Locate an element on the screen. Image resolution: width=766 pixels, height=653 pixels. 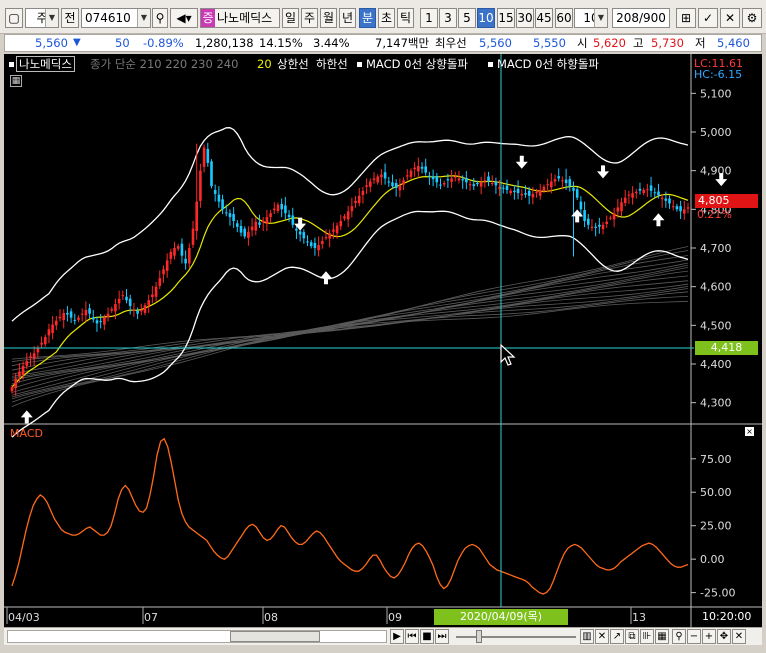
horizontal-scrollbar is located at coordinates (197, 636).